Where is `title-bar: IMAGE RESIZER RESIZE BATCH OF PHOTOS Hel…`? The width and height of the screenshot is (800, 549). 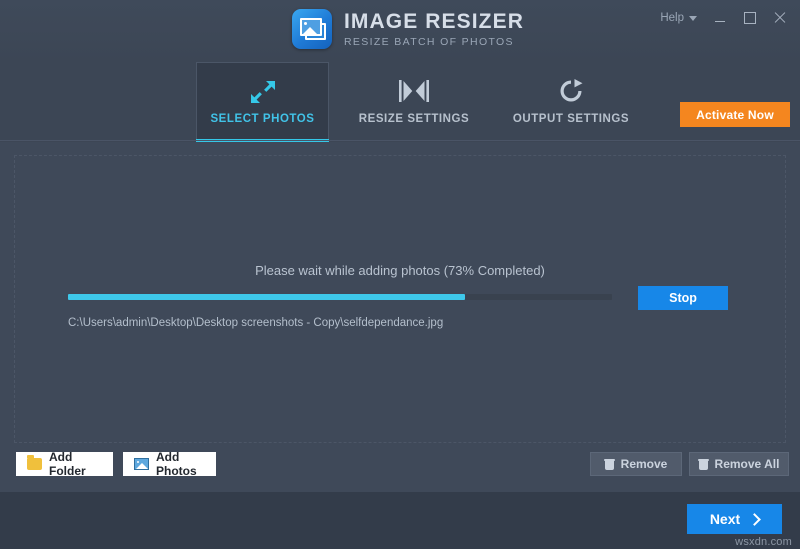
title-bar: IMAGE RESIZER RESIZE BATCH OF PHOTOS Hel… is located at coordinates (400, 31).